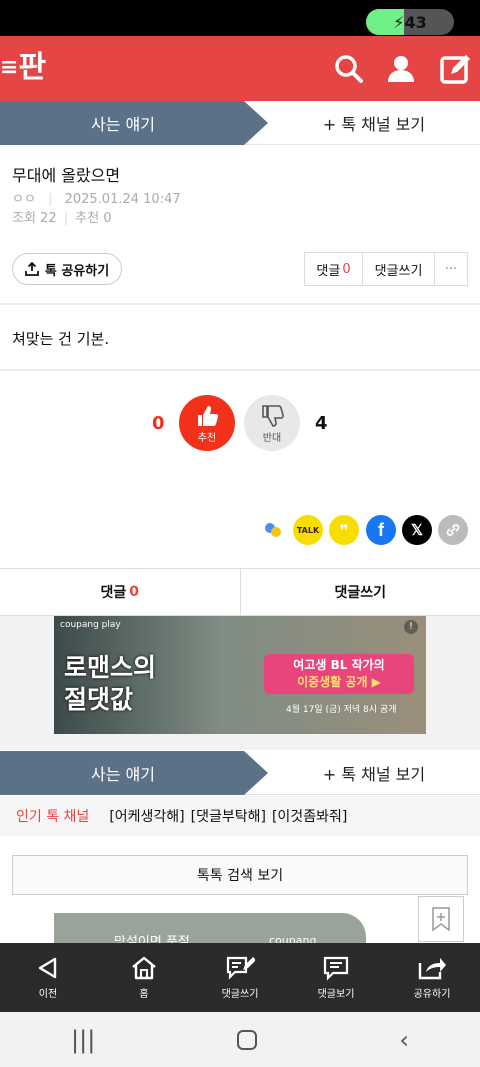 This screenshot has width=480, height=1067. I want to click on popular-channels: 인기 톡 채널 [어케생각해] [댓글부탁해] [이것좀봐줘], so click(240, 816).